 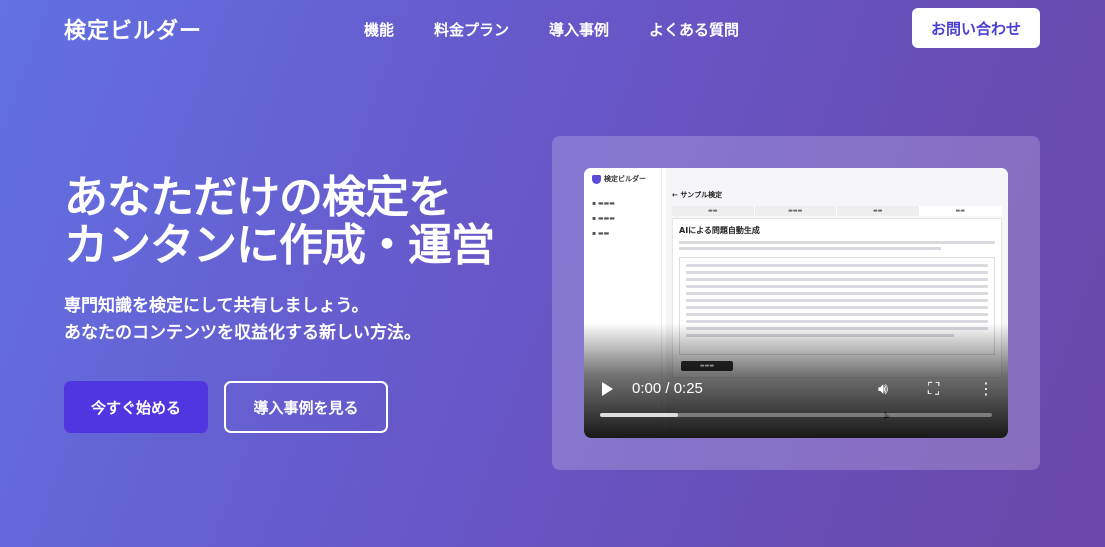 I want to click on video-app-menu: ▪ ▬▬▬ ▪ ▬▬▬ ▪ ▬▬, so click(x=603, y=218).